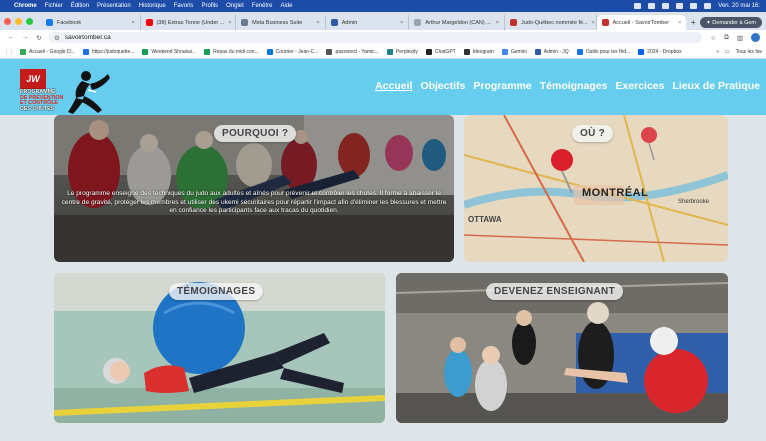  I want to click on tab-label: Facebook, so click(69, 22).